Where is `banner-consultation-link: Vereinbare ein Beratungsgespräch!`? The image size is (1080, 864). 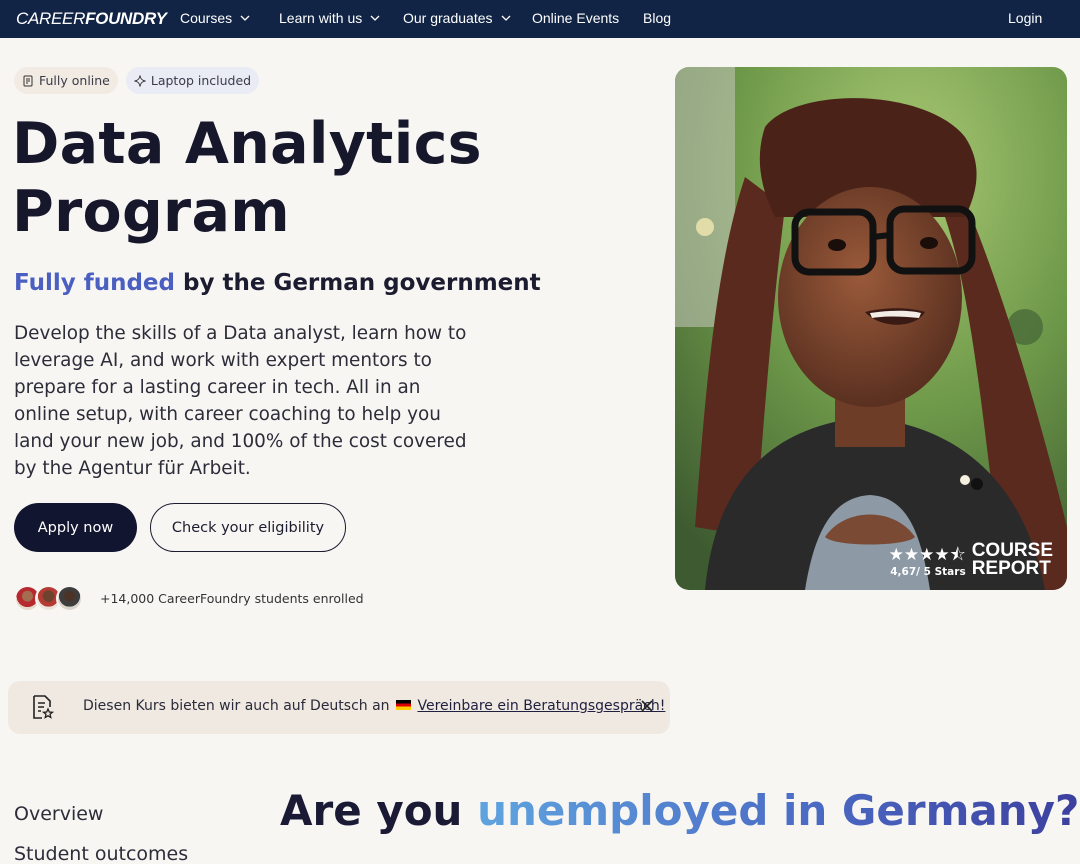
banner-consultation-link: Vereinbare ein Beratungsgespräch! is located at coordinates (541, 706).